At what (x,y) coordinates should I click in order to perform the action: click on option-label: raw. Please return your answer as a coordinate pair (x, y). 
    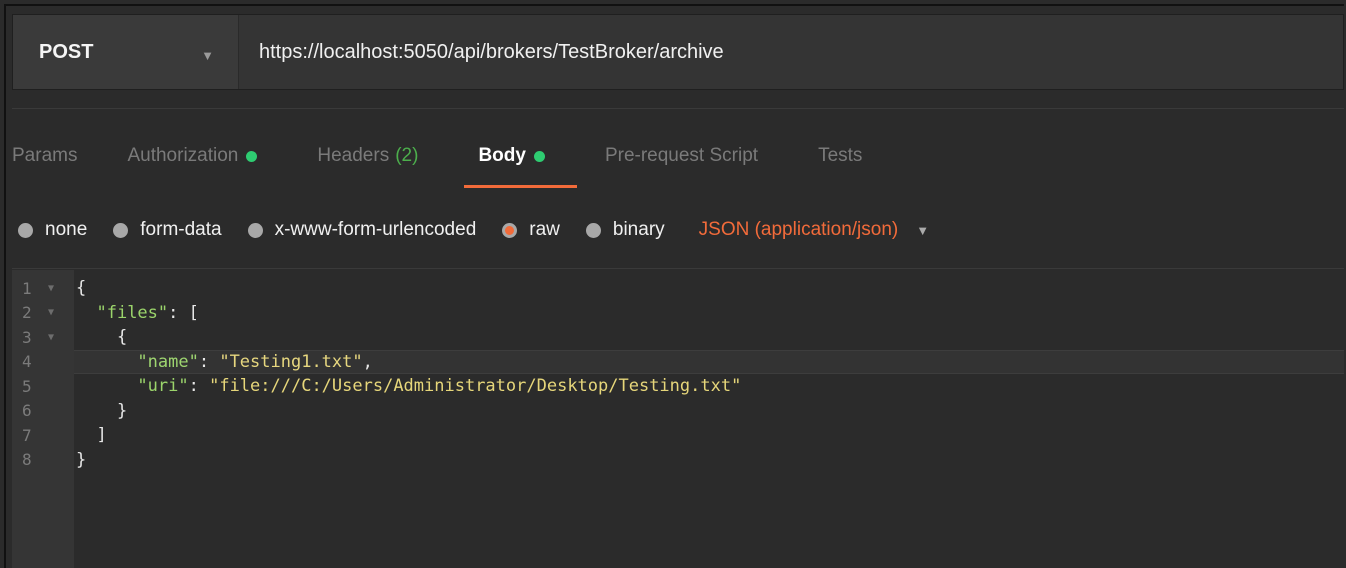
    Looking at the image, I should click on (544, 229).